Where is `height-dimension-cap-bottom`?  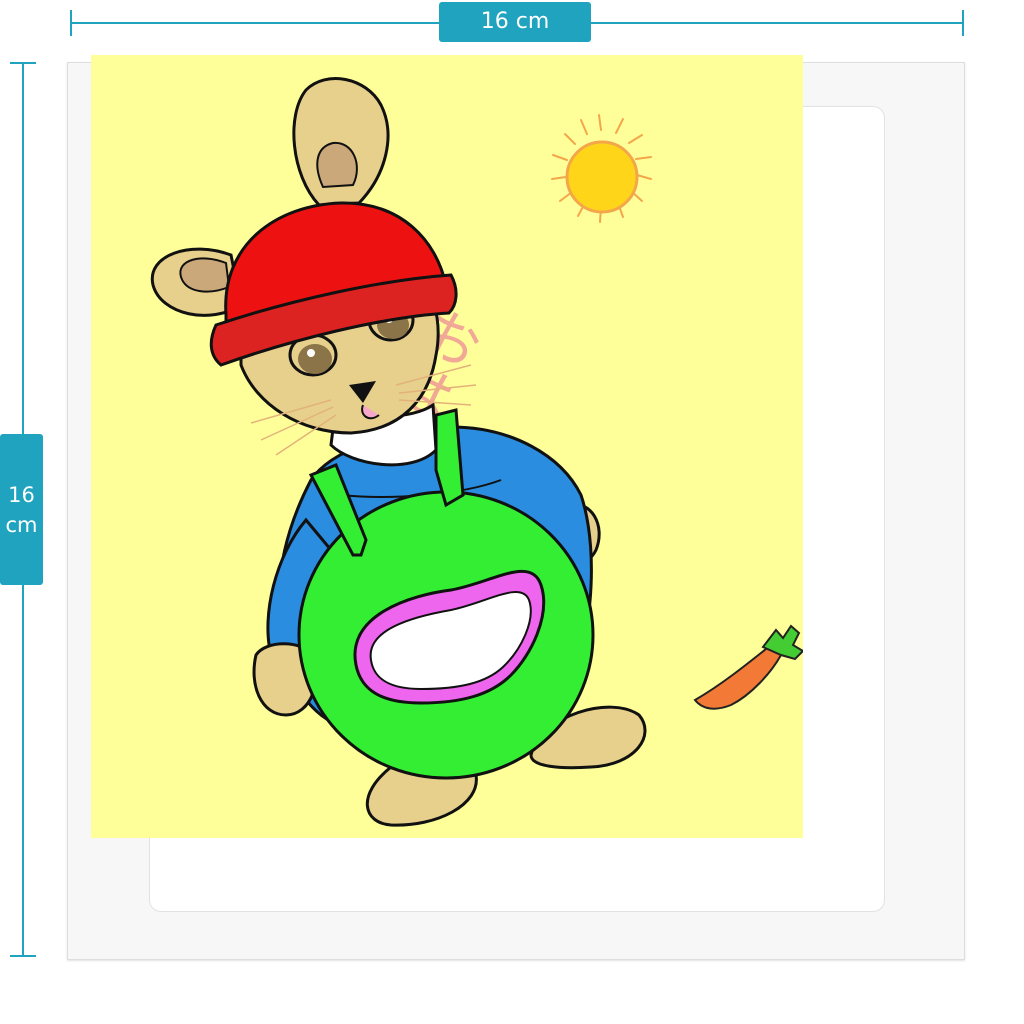
height-dimension-cap-bottom is located at coordinates (23, 956).